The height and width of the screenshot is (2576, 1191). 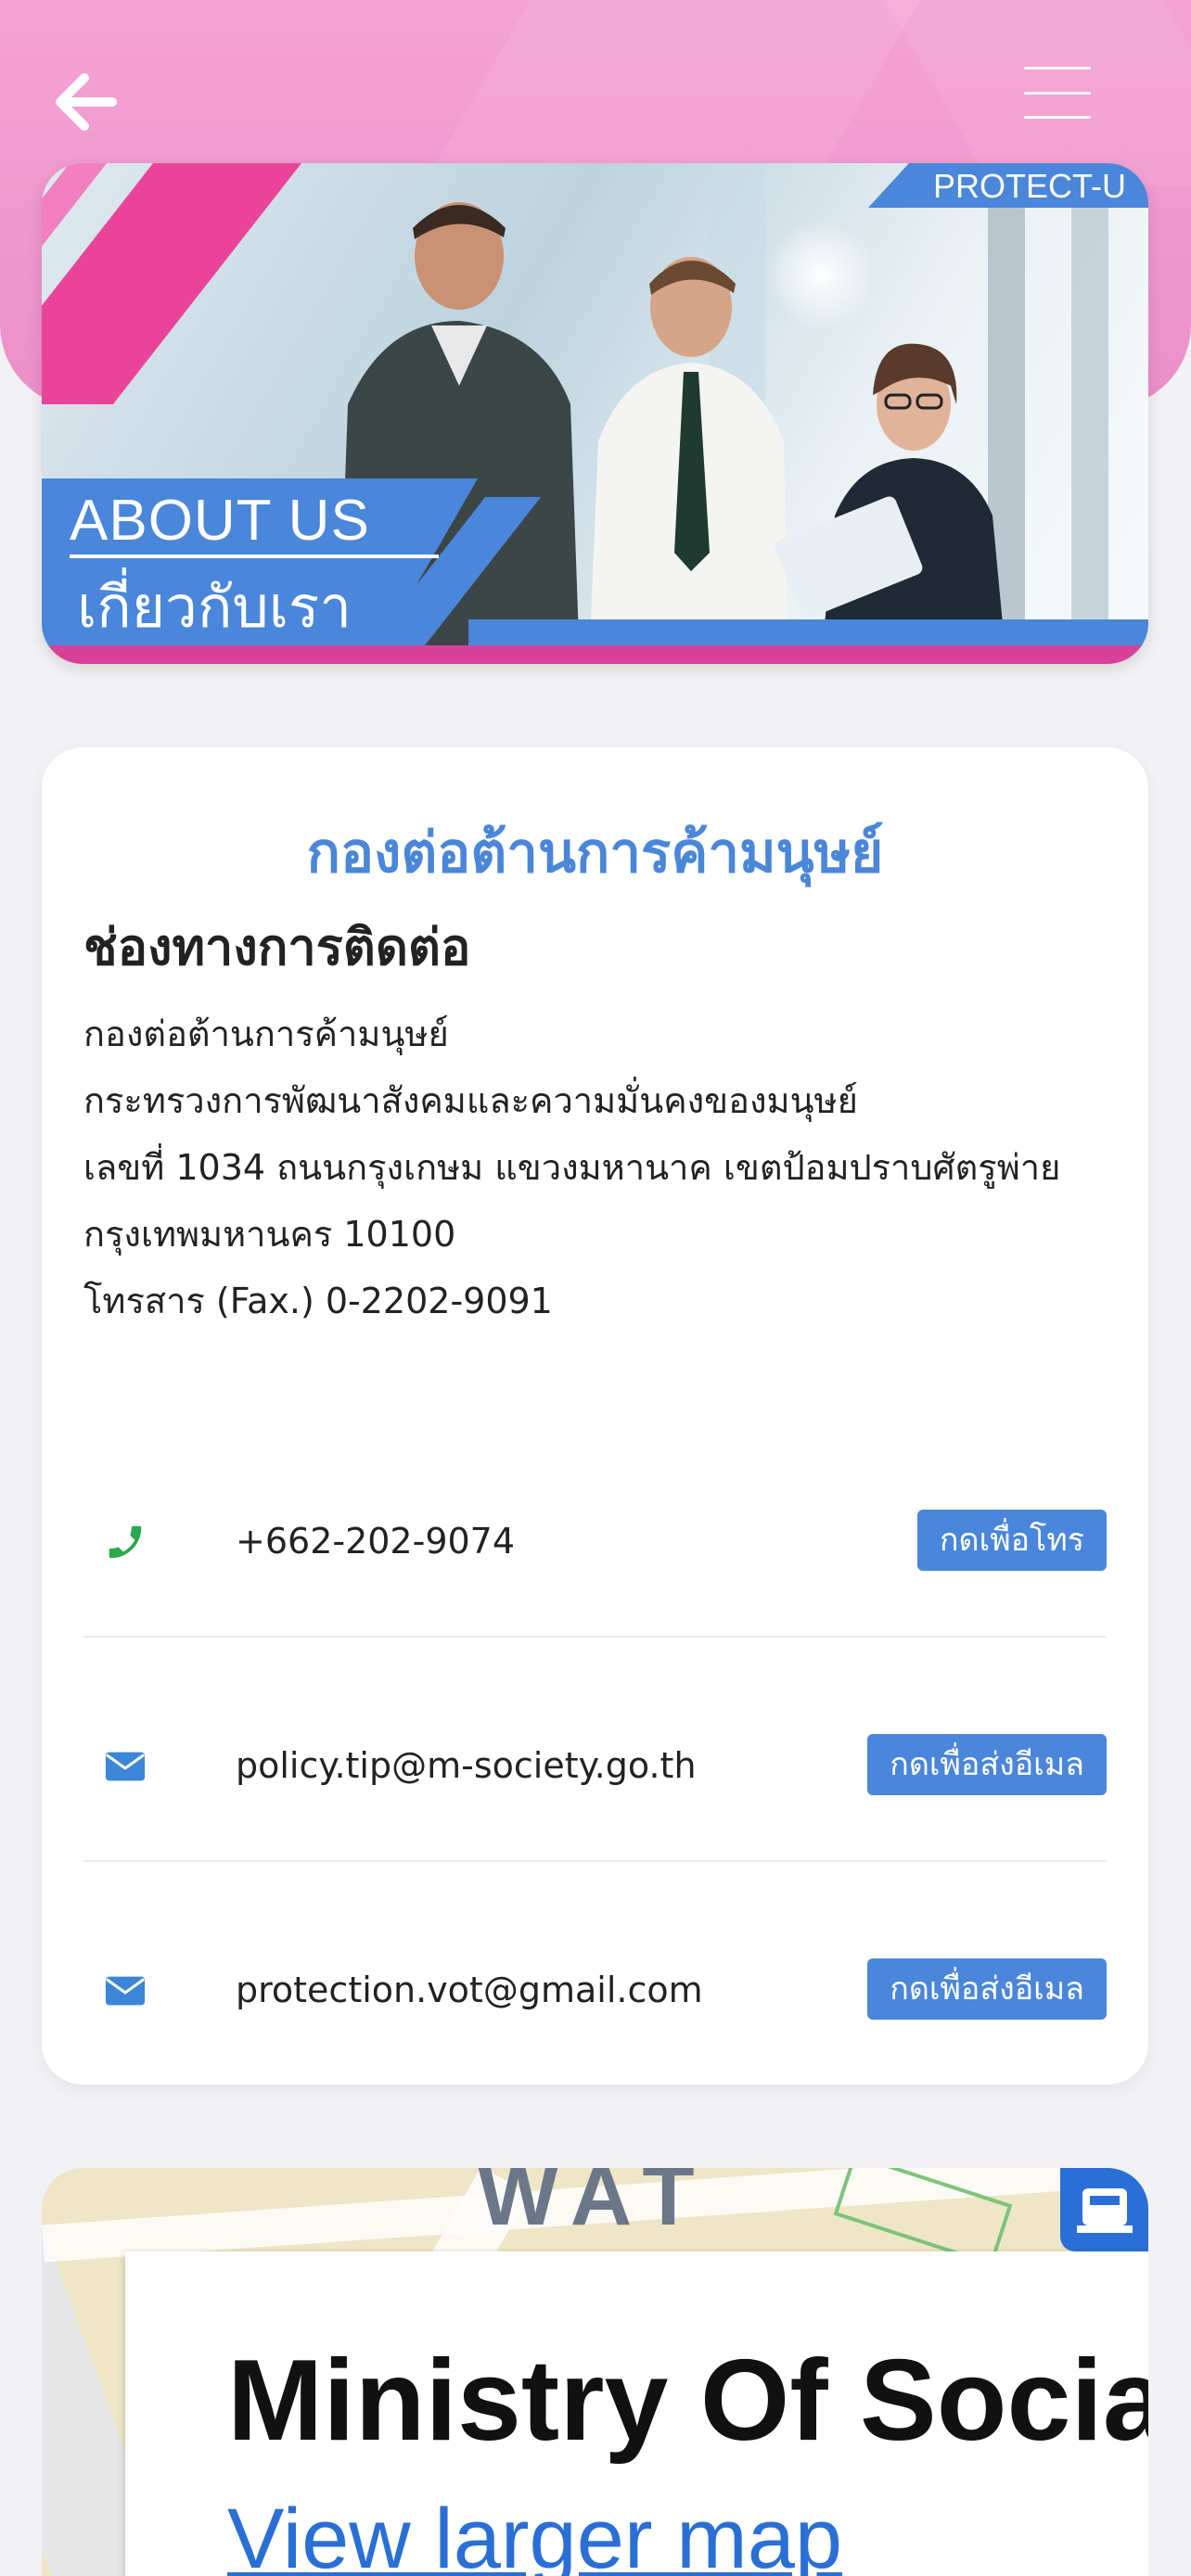 I want to click on about-title-th: เกี่ยวกับเรา, so click(x=215, y=607).